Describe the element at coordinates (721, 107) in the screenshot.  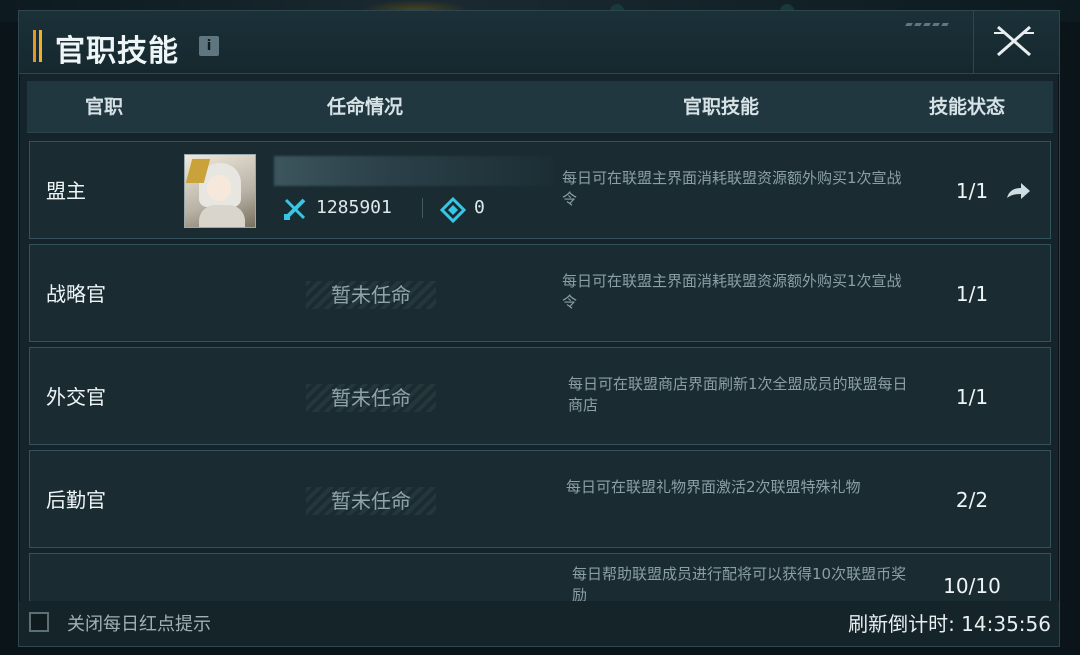
I see `column-header-skill: 官职技能` at that location.